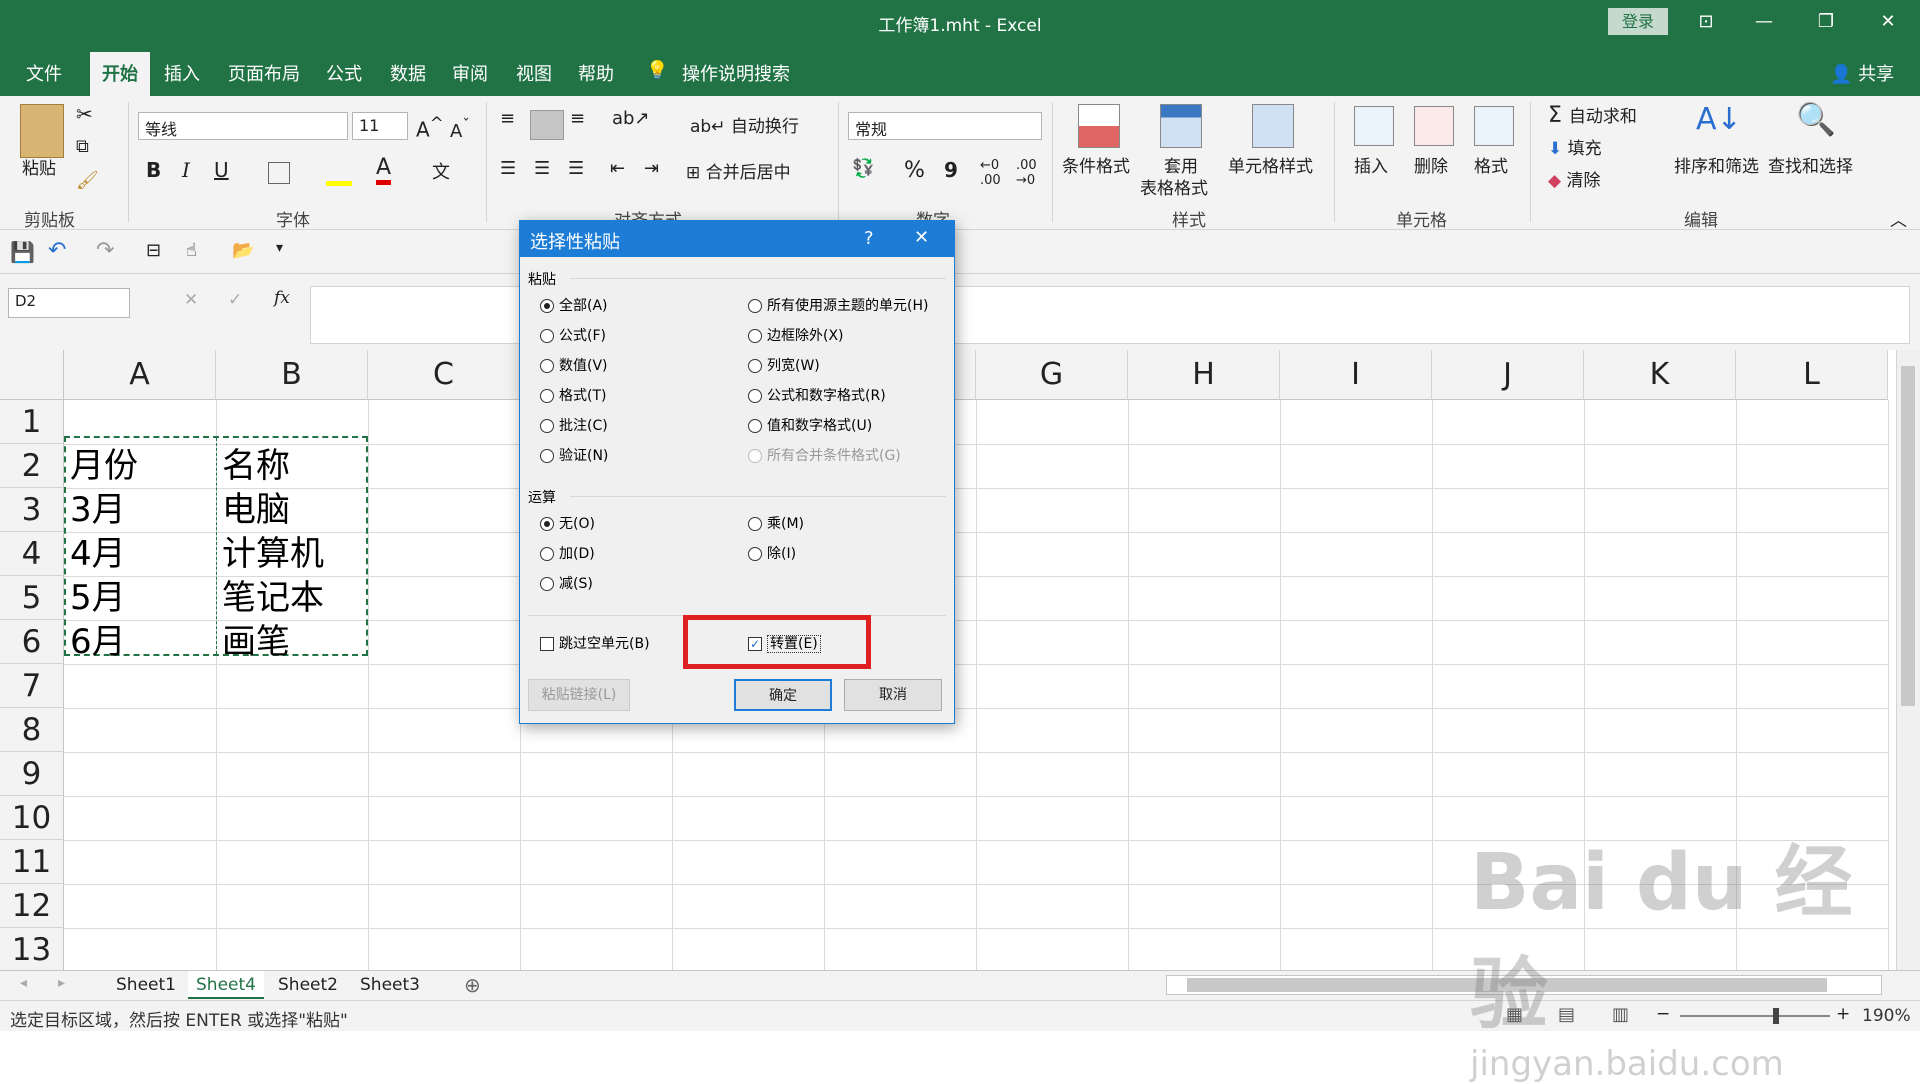 The image size is (1920, 1084). Describe the element at coordinates (1174, 186) in the screenshot. I see `format-as-table-line2: 表格格式` at that location.